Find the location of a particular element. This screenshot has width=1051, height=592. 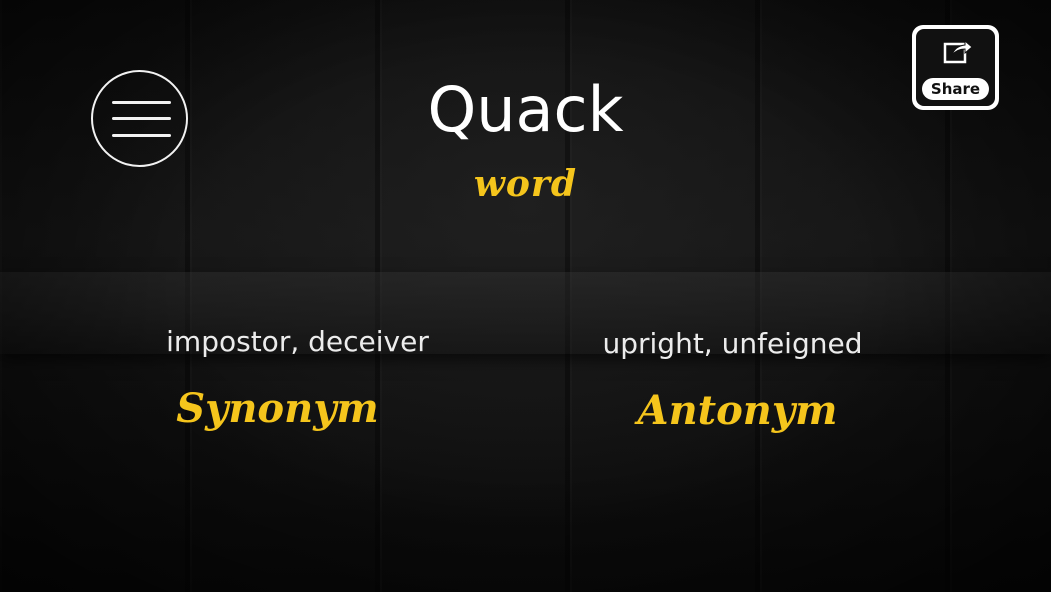

share-icon is located at coordinates (958, 51).